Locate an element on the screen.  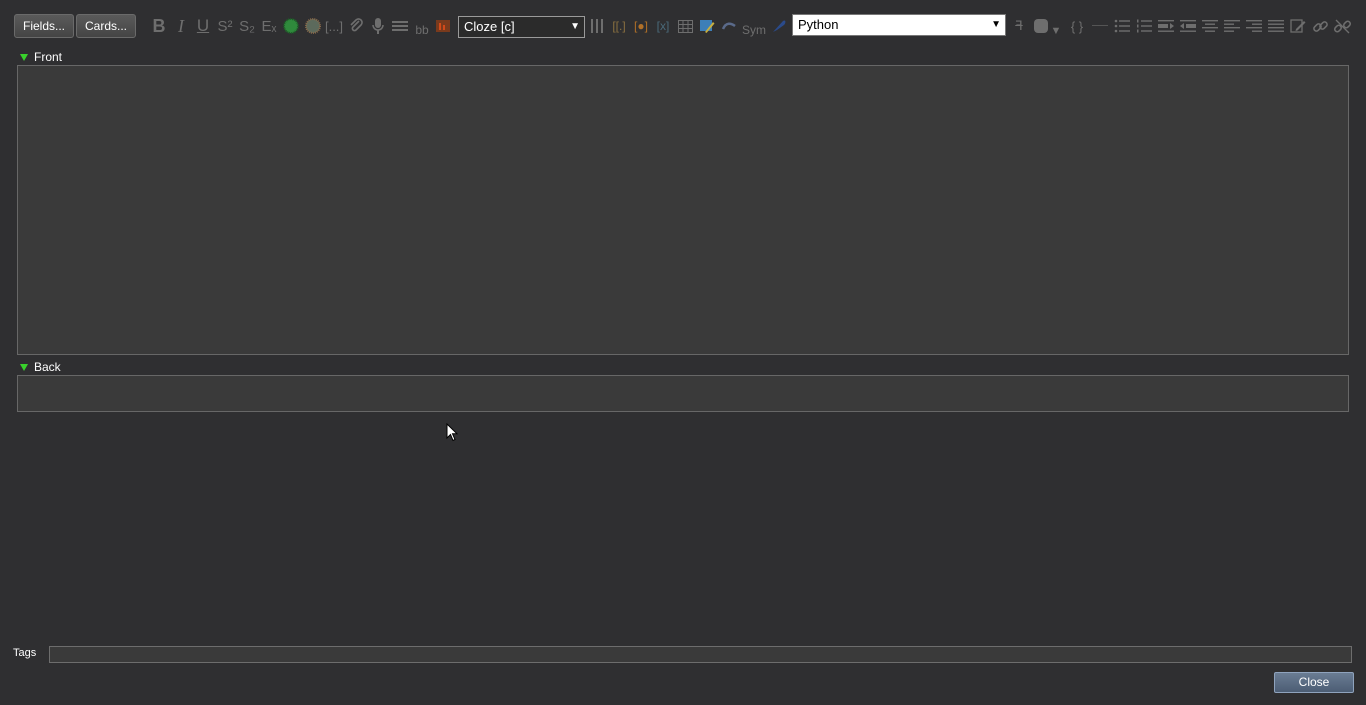
cloze-type-select: Cloze [c] ▼ is located at coordinates (521, 27).